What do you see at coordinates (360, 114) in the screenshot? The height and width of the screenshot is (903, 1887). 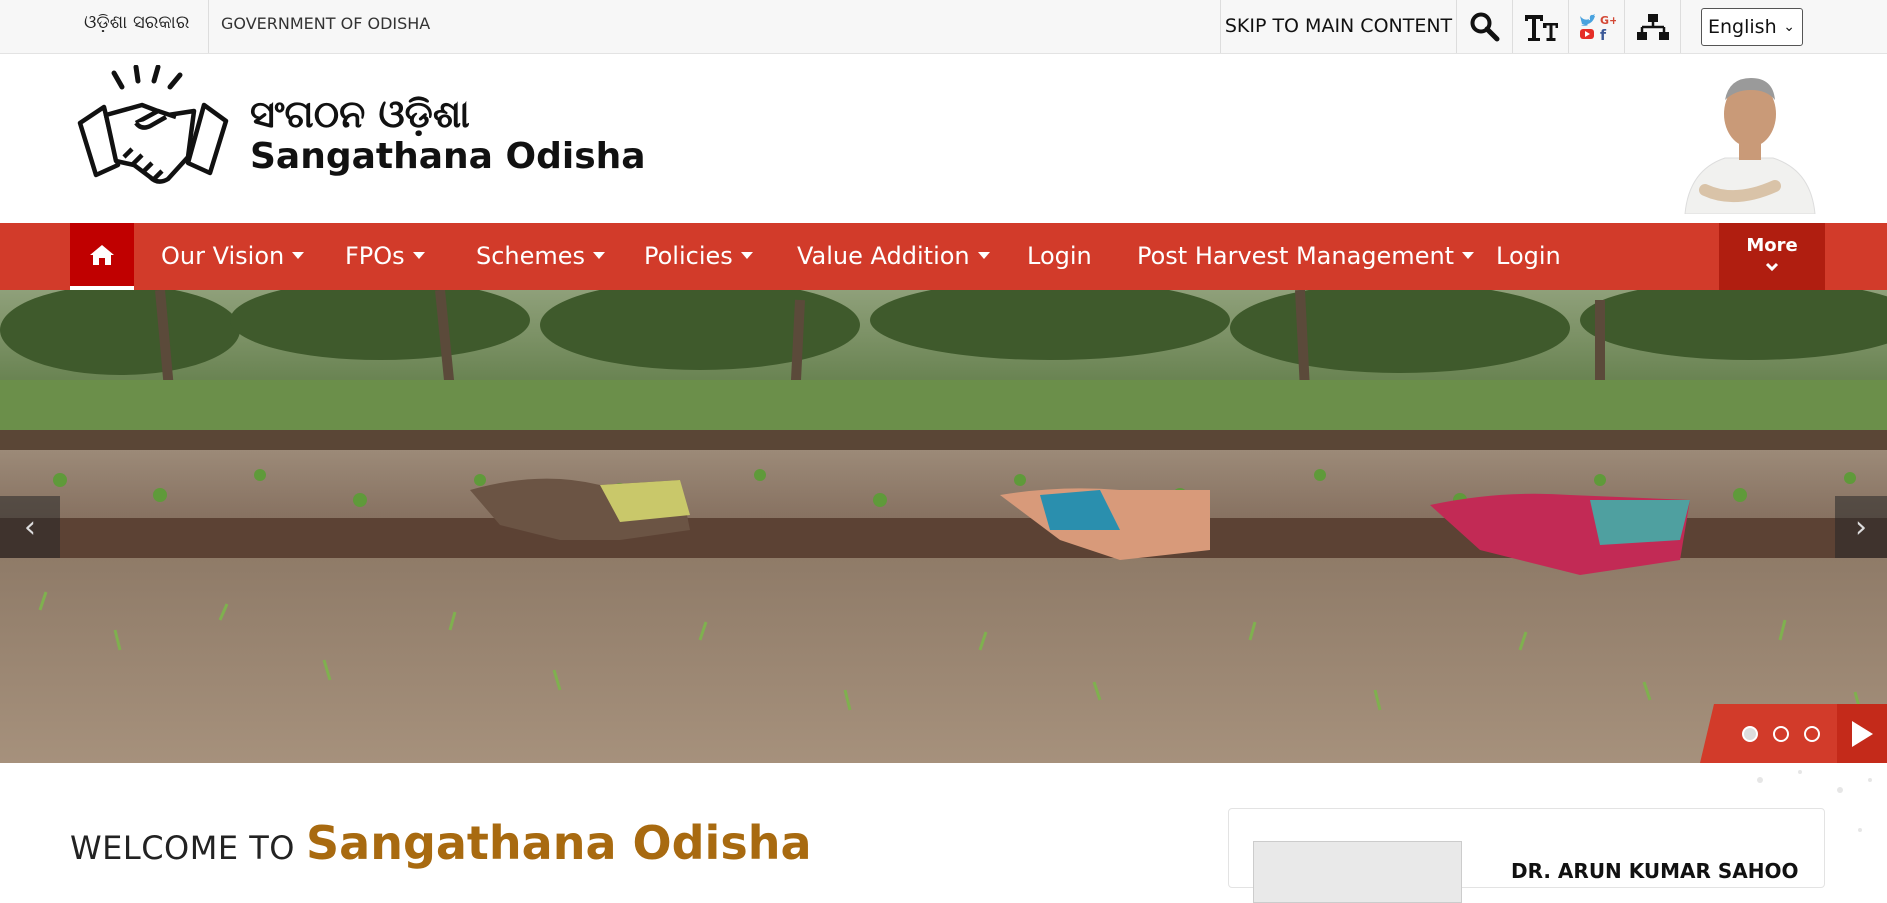 I see `site-title-odia: ସଂଗଠନ ଓଡ଼ିଶା` at bounding box center [360, 114].